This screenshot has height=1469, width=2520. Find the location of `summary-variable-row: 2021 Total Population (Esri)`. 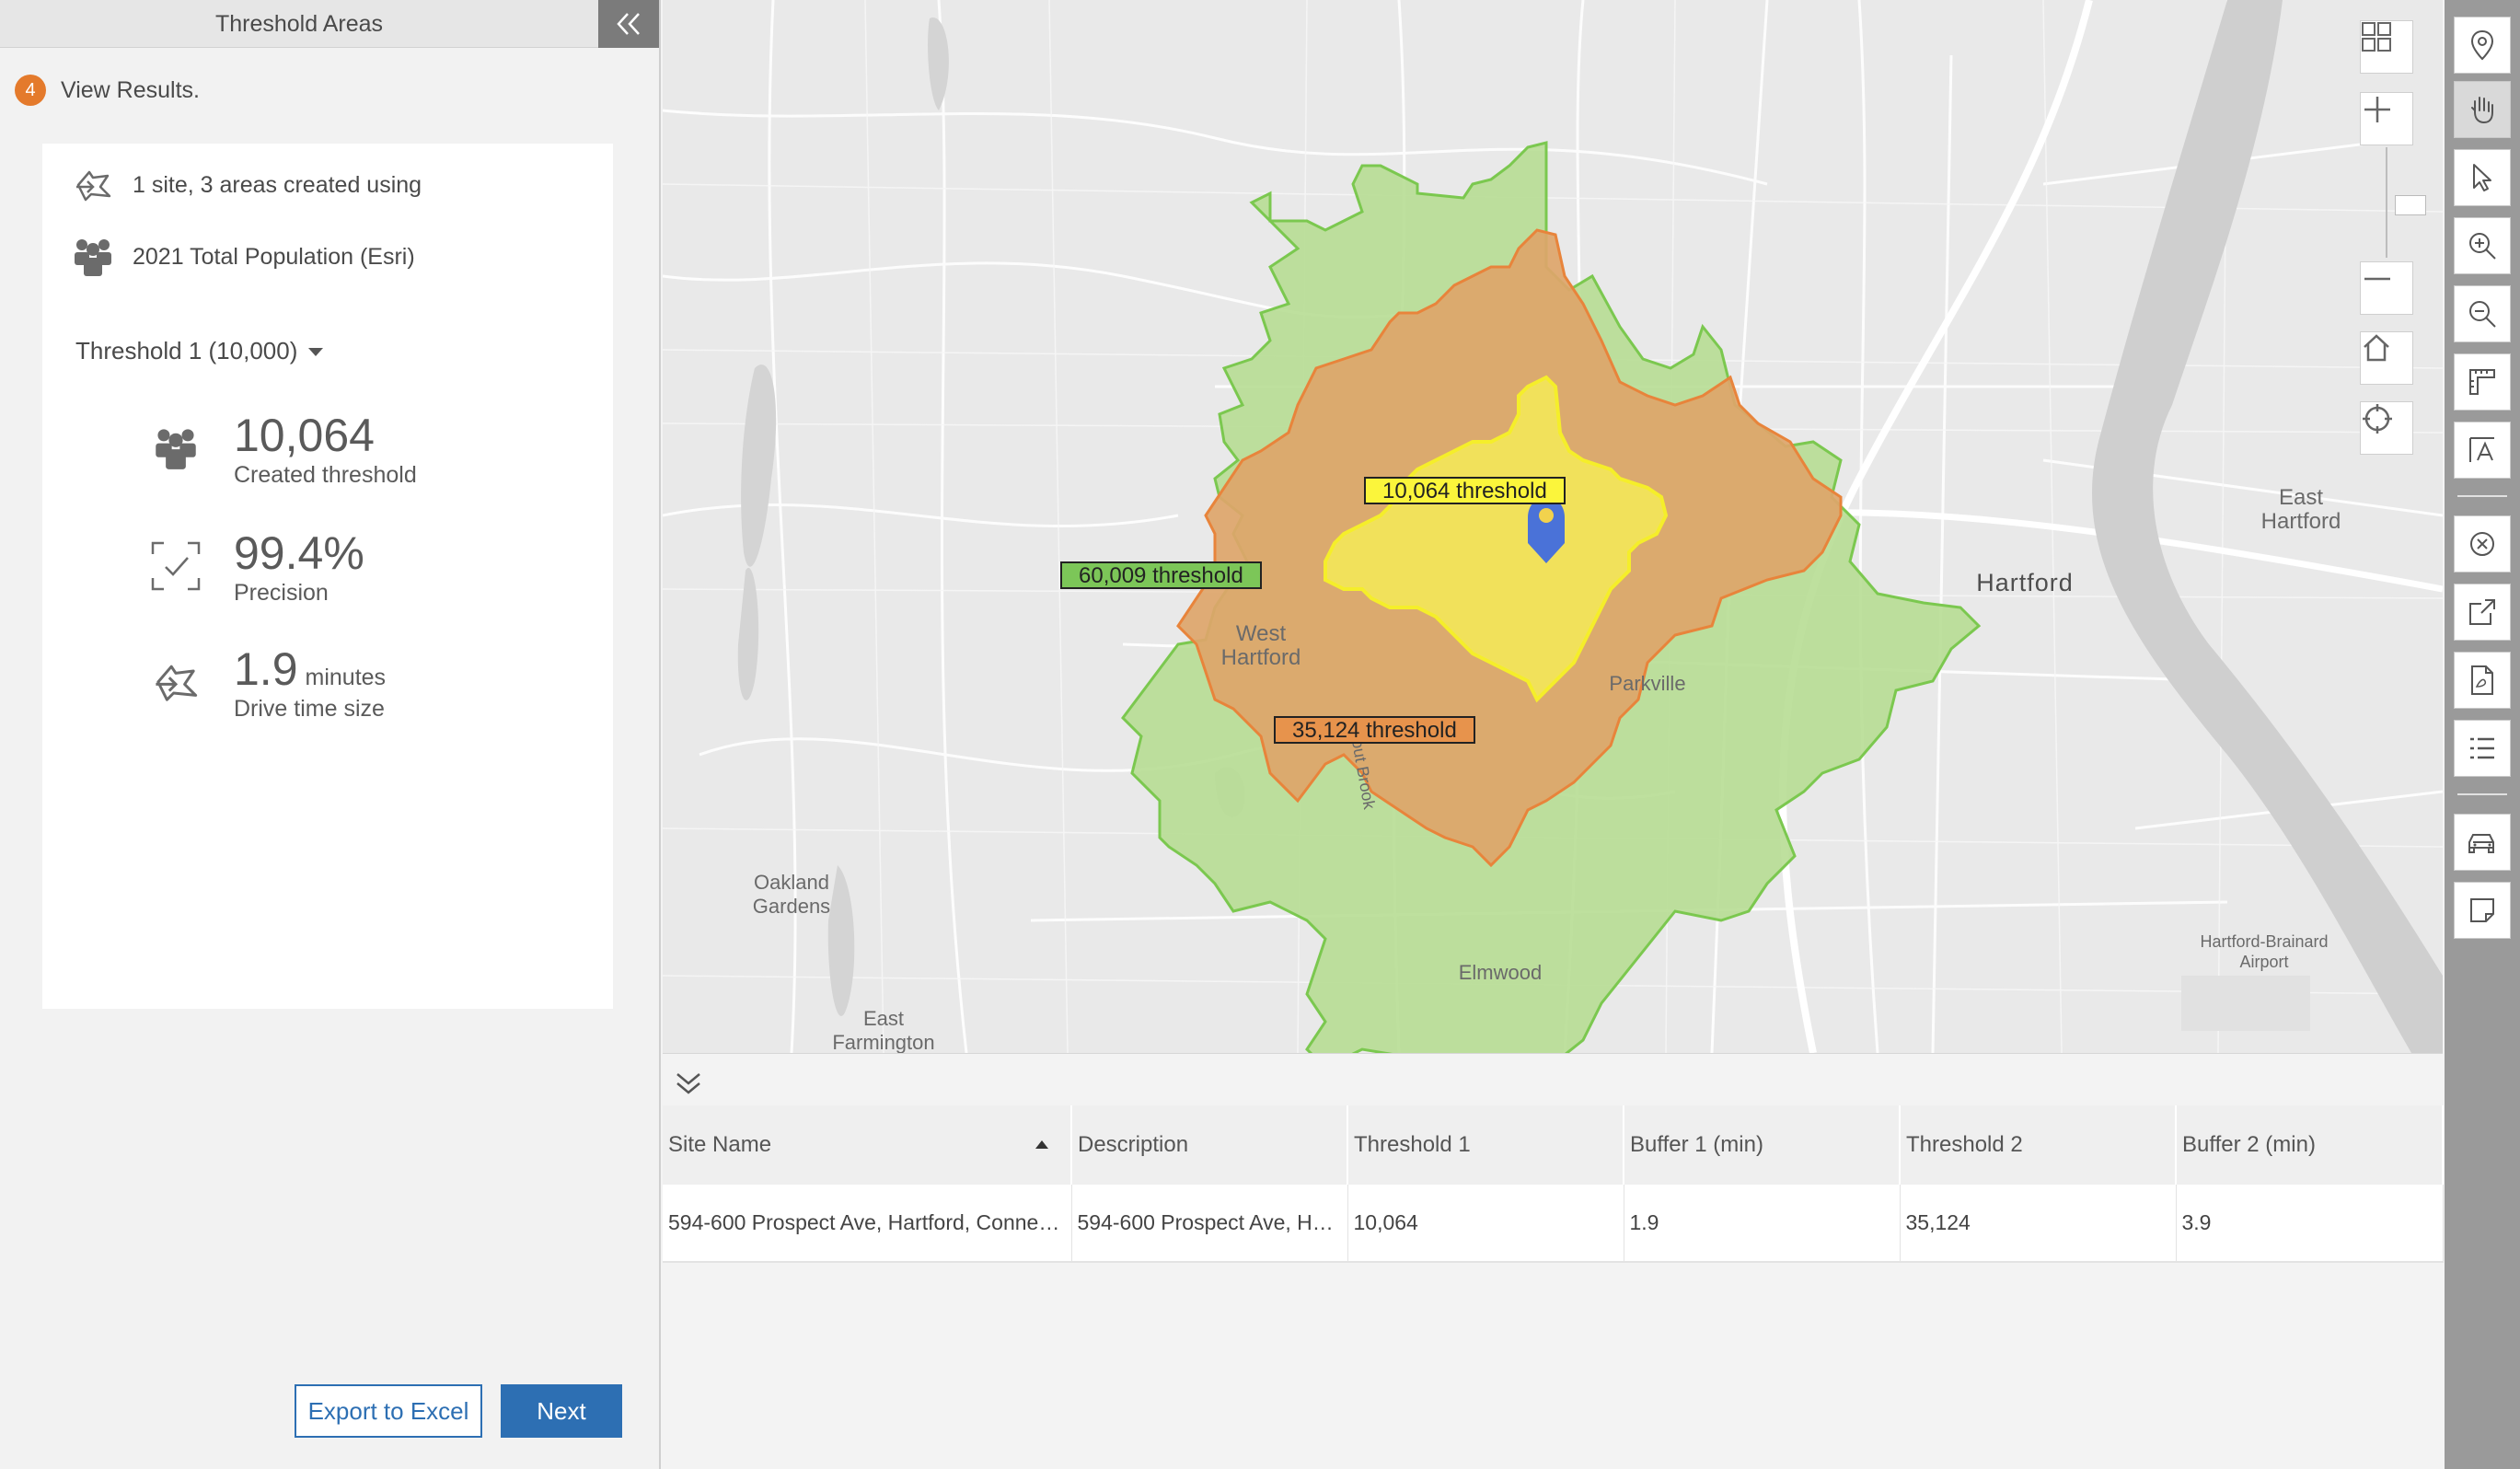

summary-variable-row: 2021 Total Population (Esri) is located at coordinates (242, 257).